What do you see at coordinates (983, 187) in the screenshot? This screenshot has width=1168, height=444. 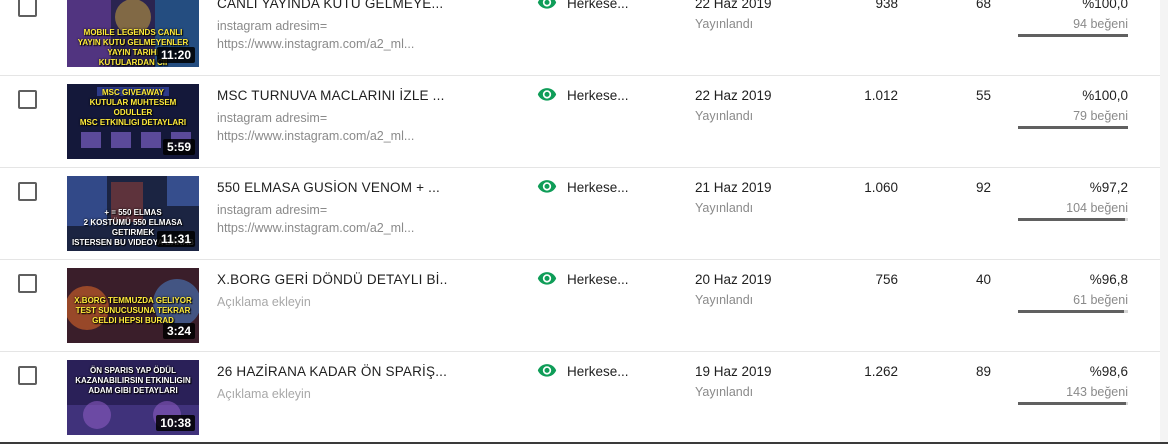 I see `comment-count: 92` at bounding box center [983, 187].